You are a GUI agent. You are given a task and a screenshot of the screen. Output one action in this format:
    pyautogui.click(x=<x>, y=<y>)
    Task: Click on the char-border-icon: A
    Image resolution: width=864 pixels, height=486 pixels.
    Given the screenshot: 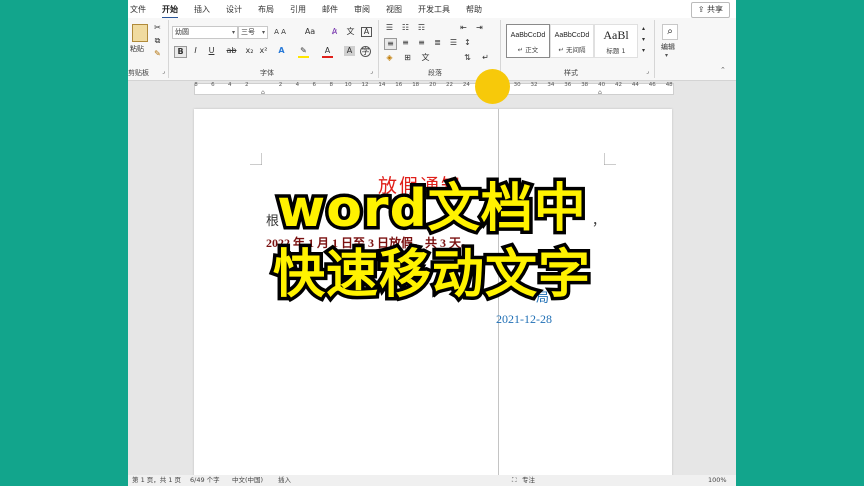 What is the action you would take?
    pyautogui.click(x=366, y=32)
    